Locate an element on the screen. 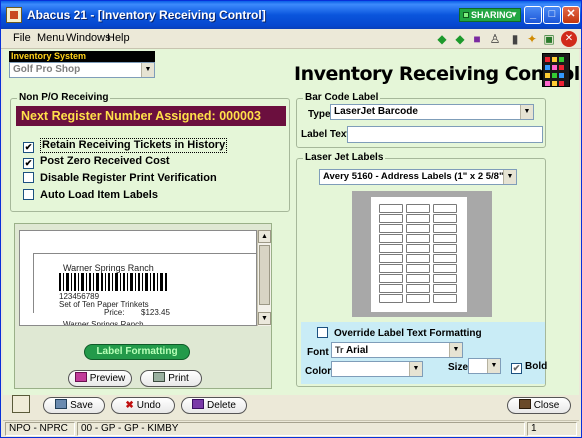 The image size is (582, 438). close-window-button: ✕ is located at coordinates (571, 15).